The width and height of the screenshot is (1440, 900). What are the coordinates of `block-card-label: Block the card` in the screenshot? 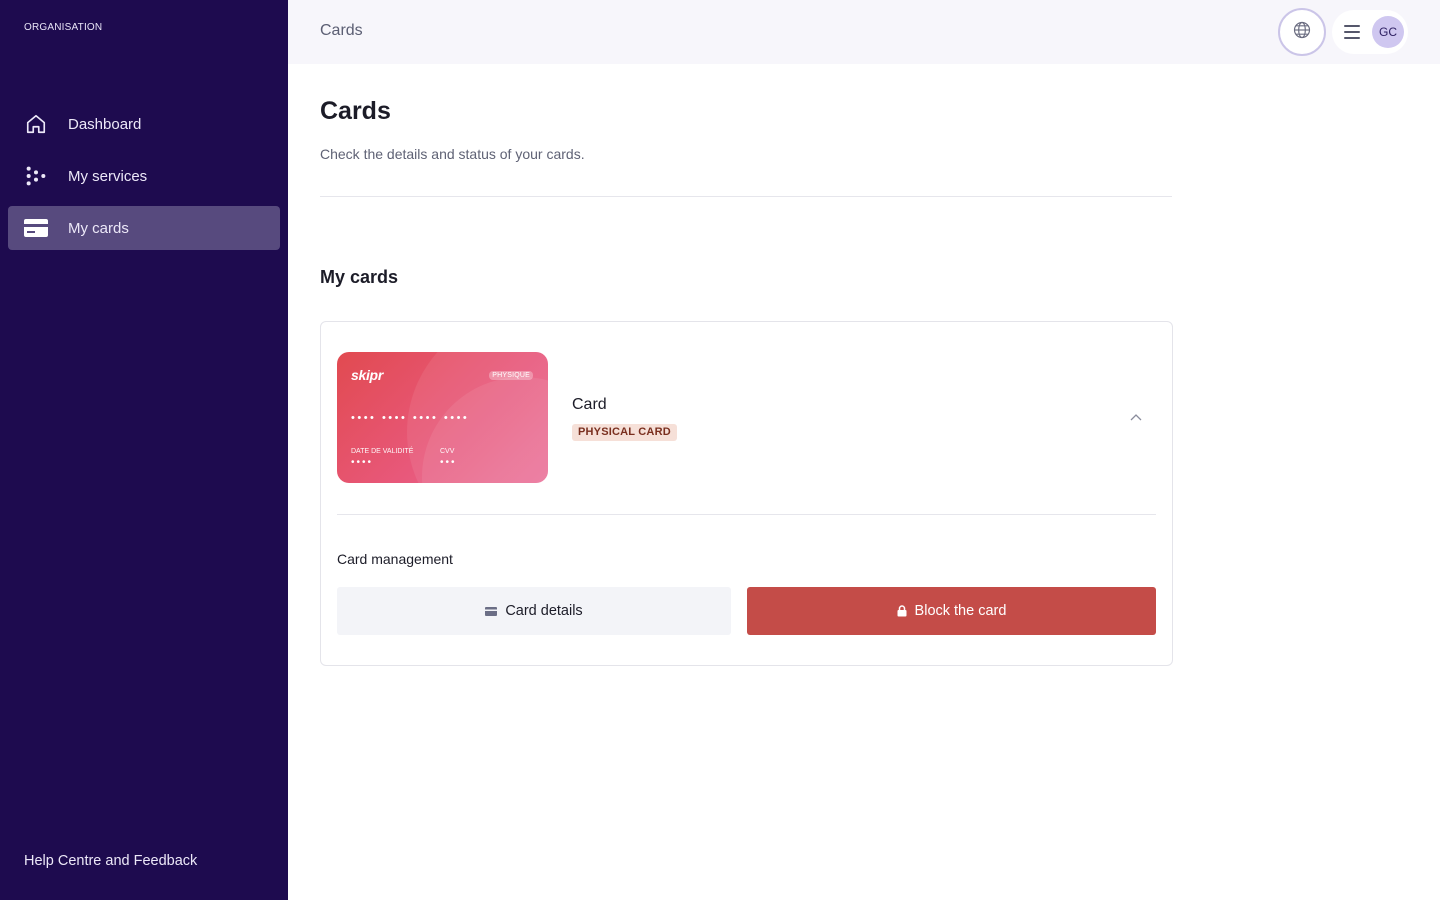 It's located at (960, 611).